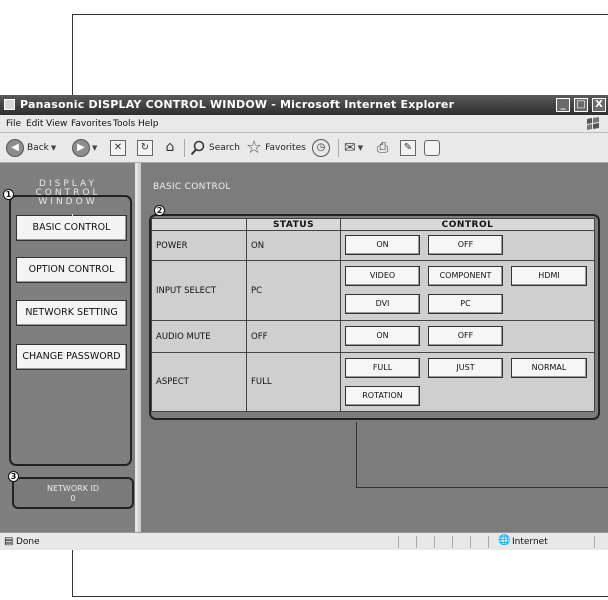  Describe the element at coordinates (73, 488) in the screenshot. I see `network-id-label: NETWORK ID` at that location.